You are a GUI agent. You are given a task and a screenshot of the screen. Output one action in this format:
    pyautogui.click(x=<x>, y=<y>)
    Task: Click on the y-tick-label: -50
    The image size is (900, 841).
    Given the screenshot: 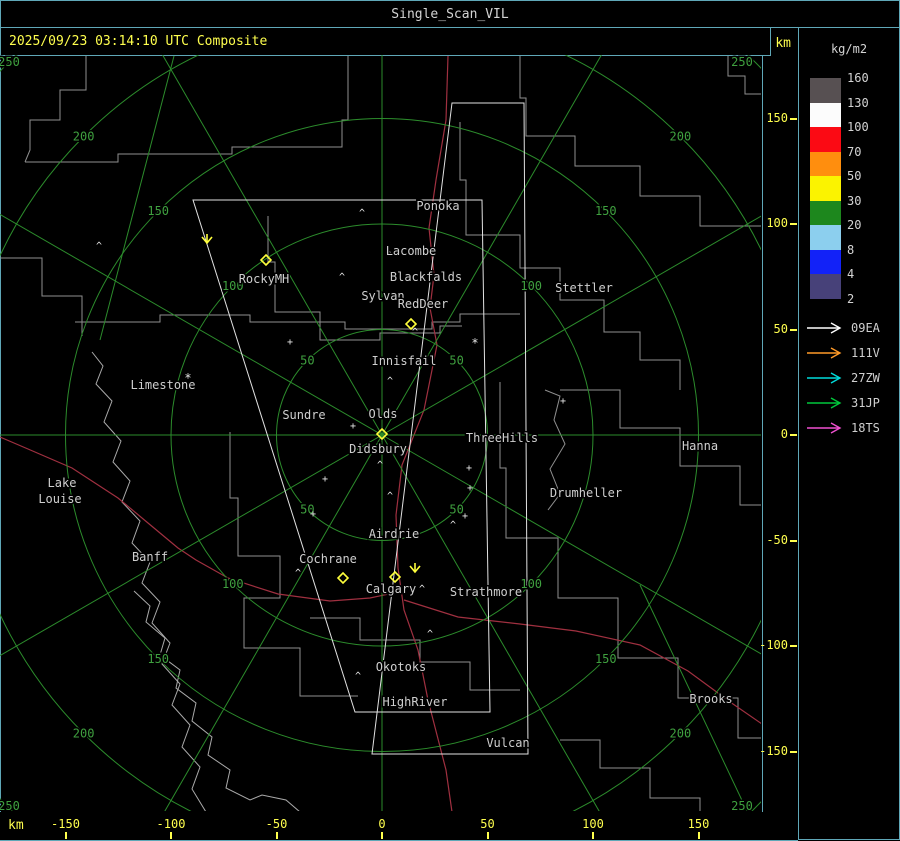 What is the action you would take?
    pyautogui.click(x=777, y=539)
    